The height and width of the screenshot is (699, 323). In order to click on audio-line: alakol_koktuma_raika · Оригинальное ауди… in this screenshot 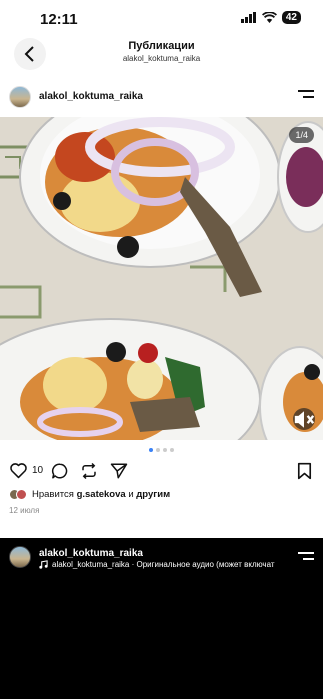, I will do `click(164, 564)`.